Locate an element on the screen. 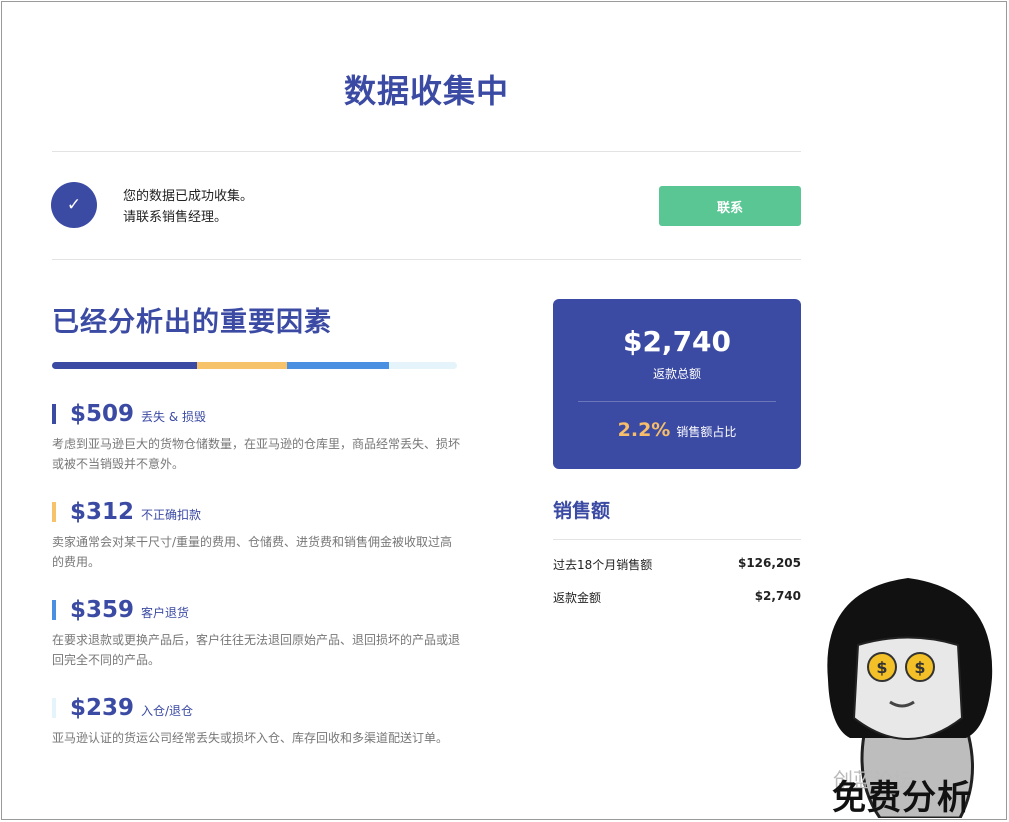  sales-ratio: 2.2% 销售额占比 is located at coordinates (677, 430).